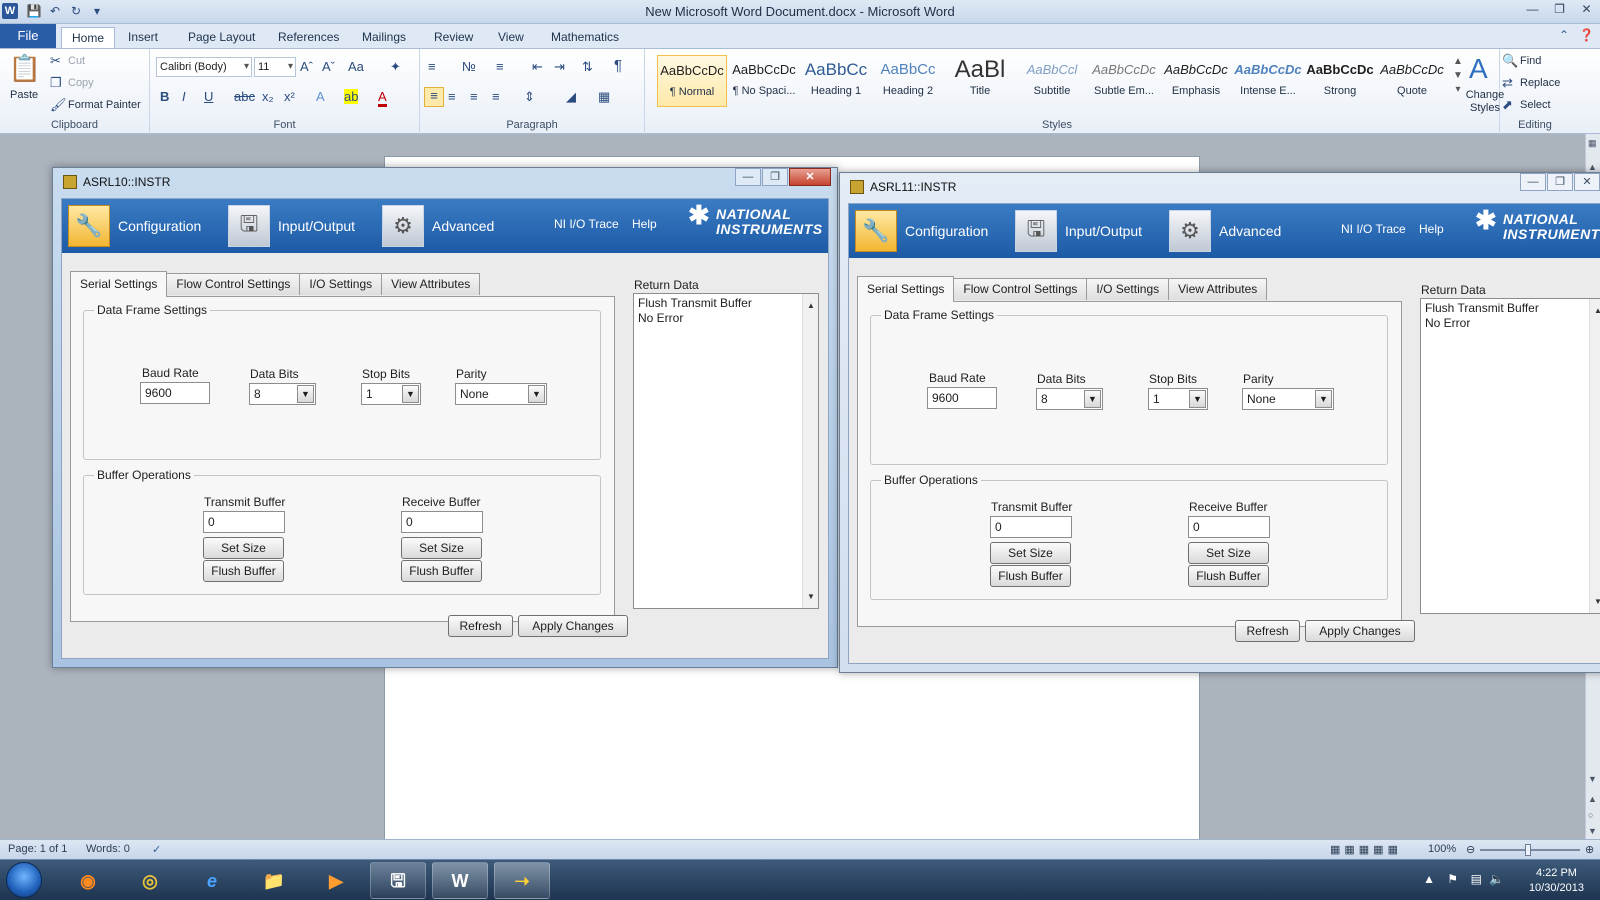 Image resolution: width=1600 pixels, height=900 pixels. I want to click on proofing-icon: ✓, so click(156, 849).